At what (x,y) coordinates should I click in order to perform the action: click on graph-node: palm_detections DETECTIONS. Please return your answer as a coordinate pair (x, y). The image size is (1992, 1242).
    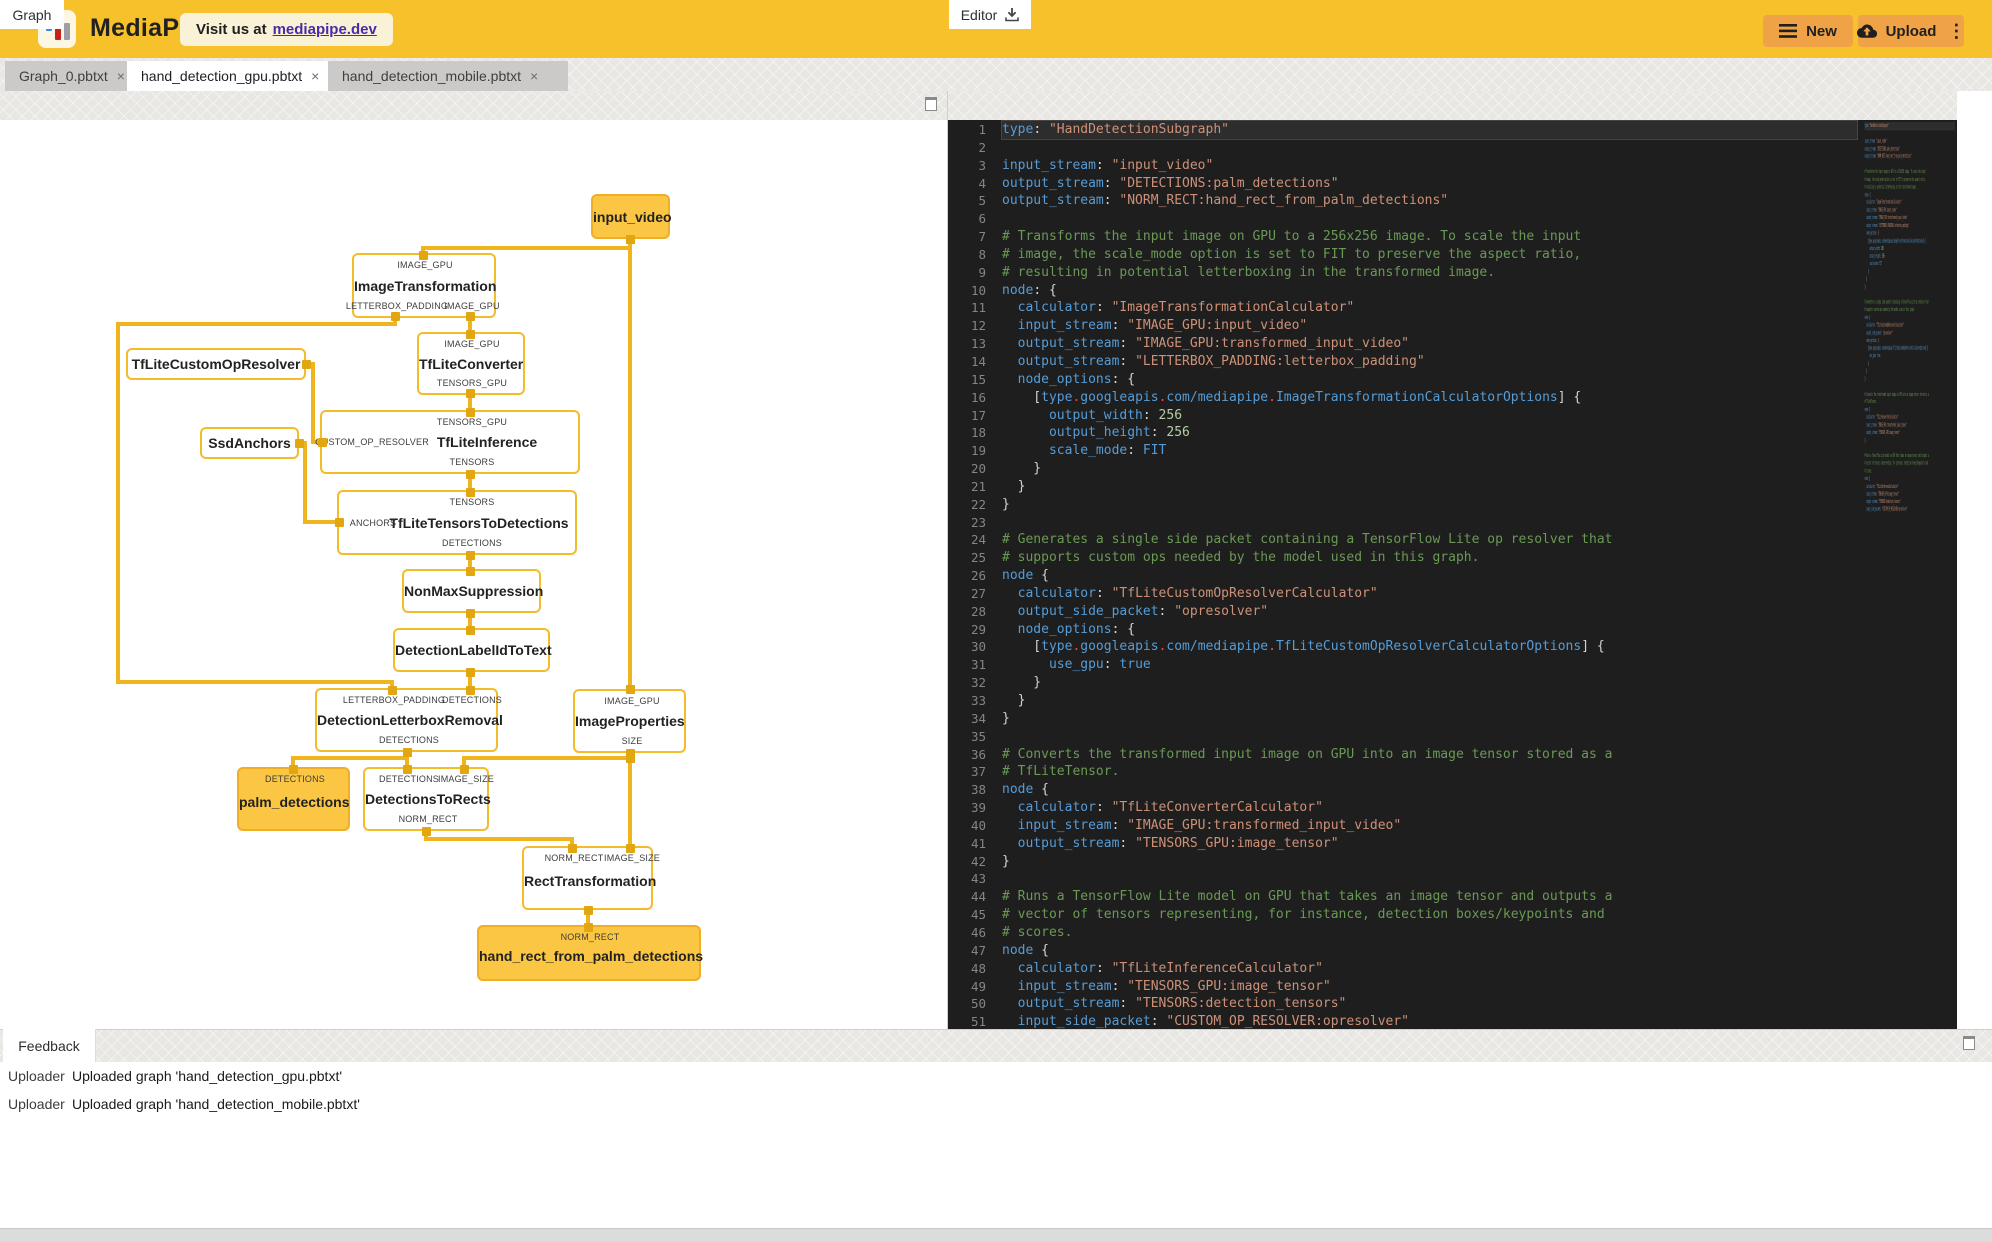
    Looking at the image, I should click on (293, 799).